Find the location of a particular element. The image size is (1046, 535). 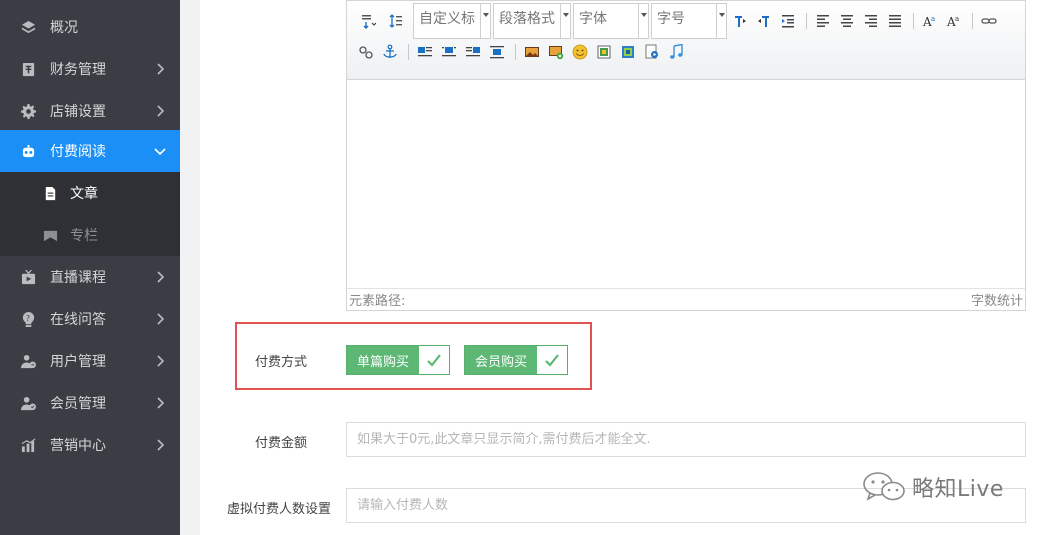

sidebar-item-paid-reading: 付费阅读 is located at coordinates (90, 151).